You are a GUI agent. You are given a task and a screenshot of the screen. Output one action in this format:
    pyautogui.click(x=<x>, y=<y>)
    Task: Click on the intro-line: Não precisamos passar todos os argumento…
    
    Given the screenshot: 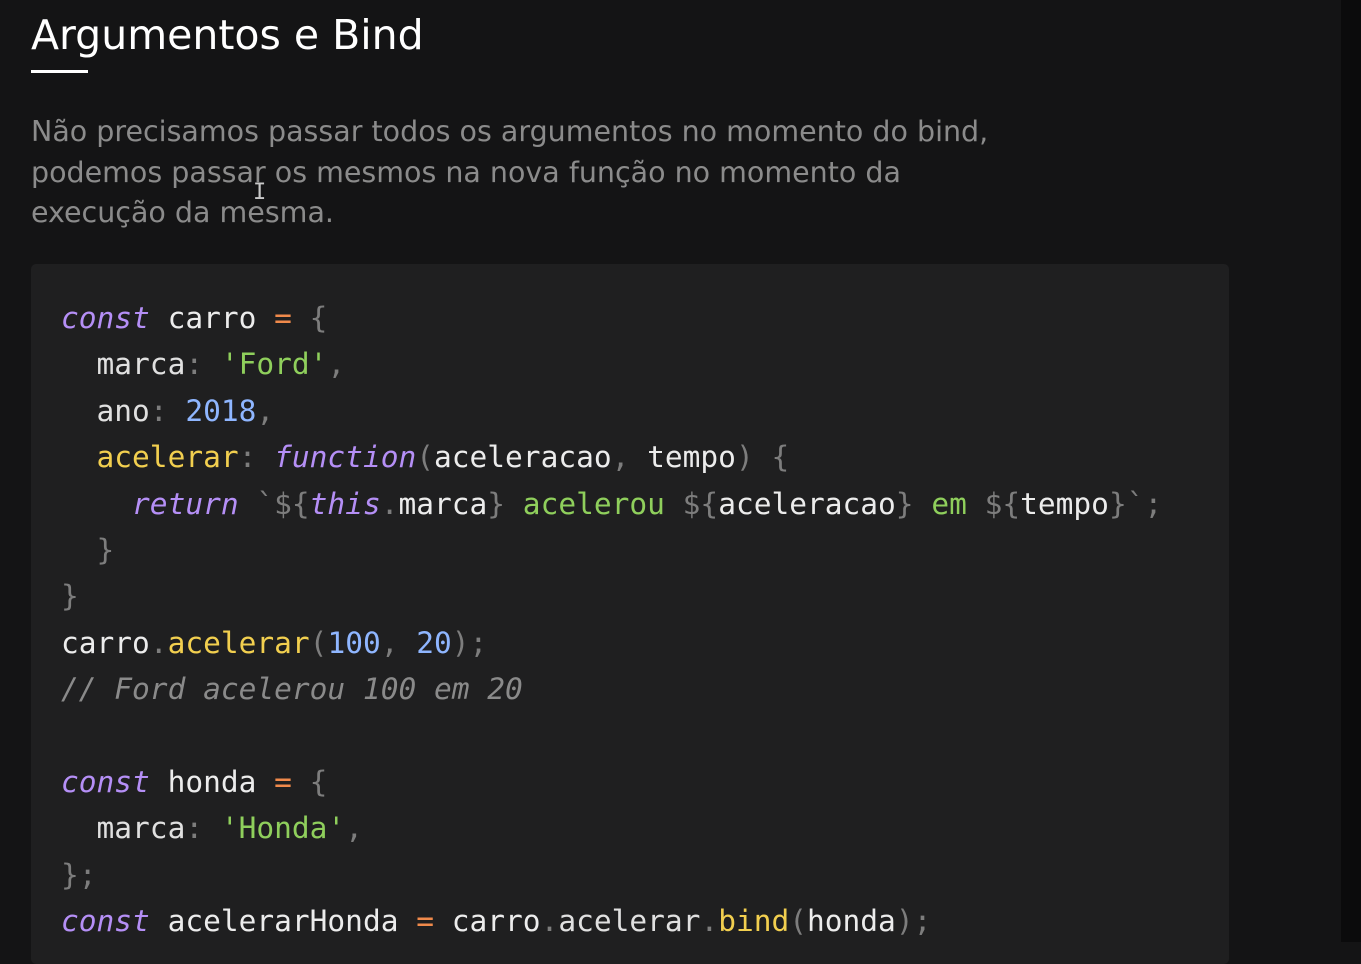 What is the action you would take?
    pyautogui.click(x=510, y=131)
    